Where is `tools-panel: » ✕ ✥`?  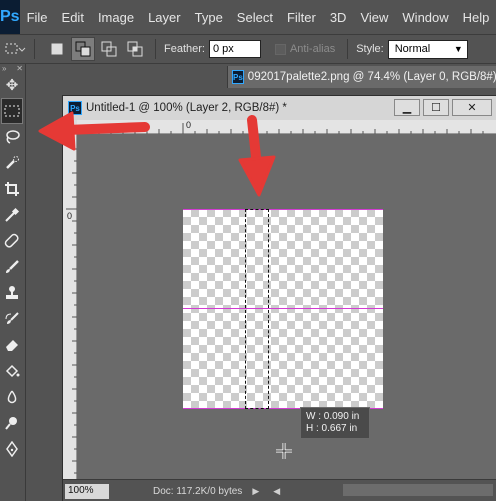
tools-panel: » ✕ ✥ is located at coordinates (13, 282).